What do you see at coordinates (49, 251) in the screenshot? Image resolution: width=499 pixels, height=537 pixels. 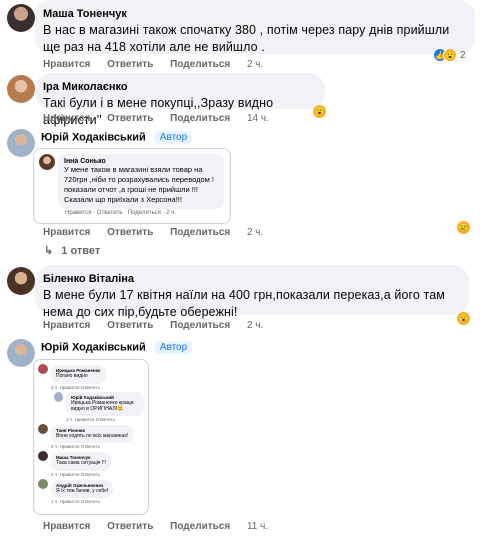 I see `reply-arrow-icon: ↳` at bounding box center [49, 251].